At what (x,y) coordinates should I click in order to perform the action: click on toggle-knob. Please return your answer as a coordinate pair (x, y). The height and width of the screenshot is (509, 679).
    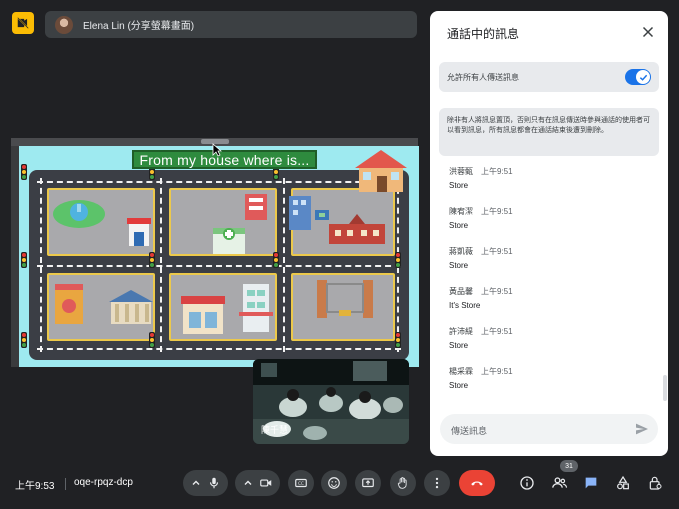
    Looking at the image, I should click on (643, 77).